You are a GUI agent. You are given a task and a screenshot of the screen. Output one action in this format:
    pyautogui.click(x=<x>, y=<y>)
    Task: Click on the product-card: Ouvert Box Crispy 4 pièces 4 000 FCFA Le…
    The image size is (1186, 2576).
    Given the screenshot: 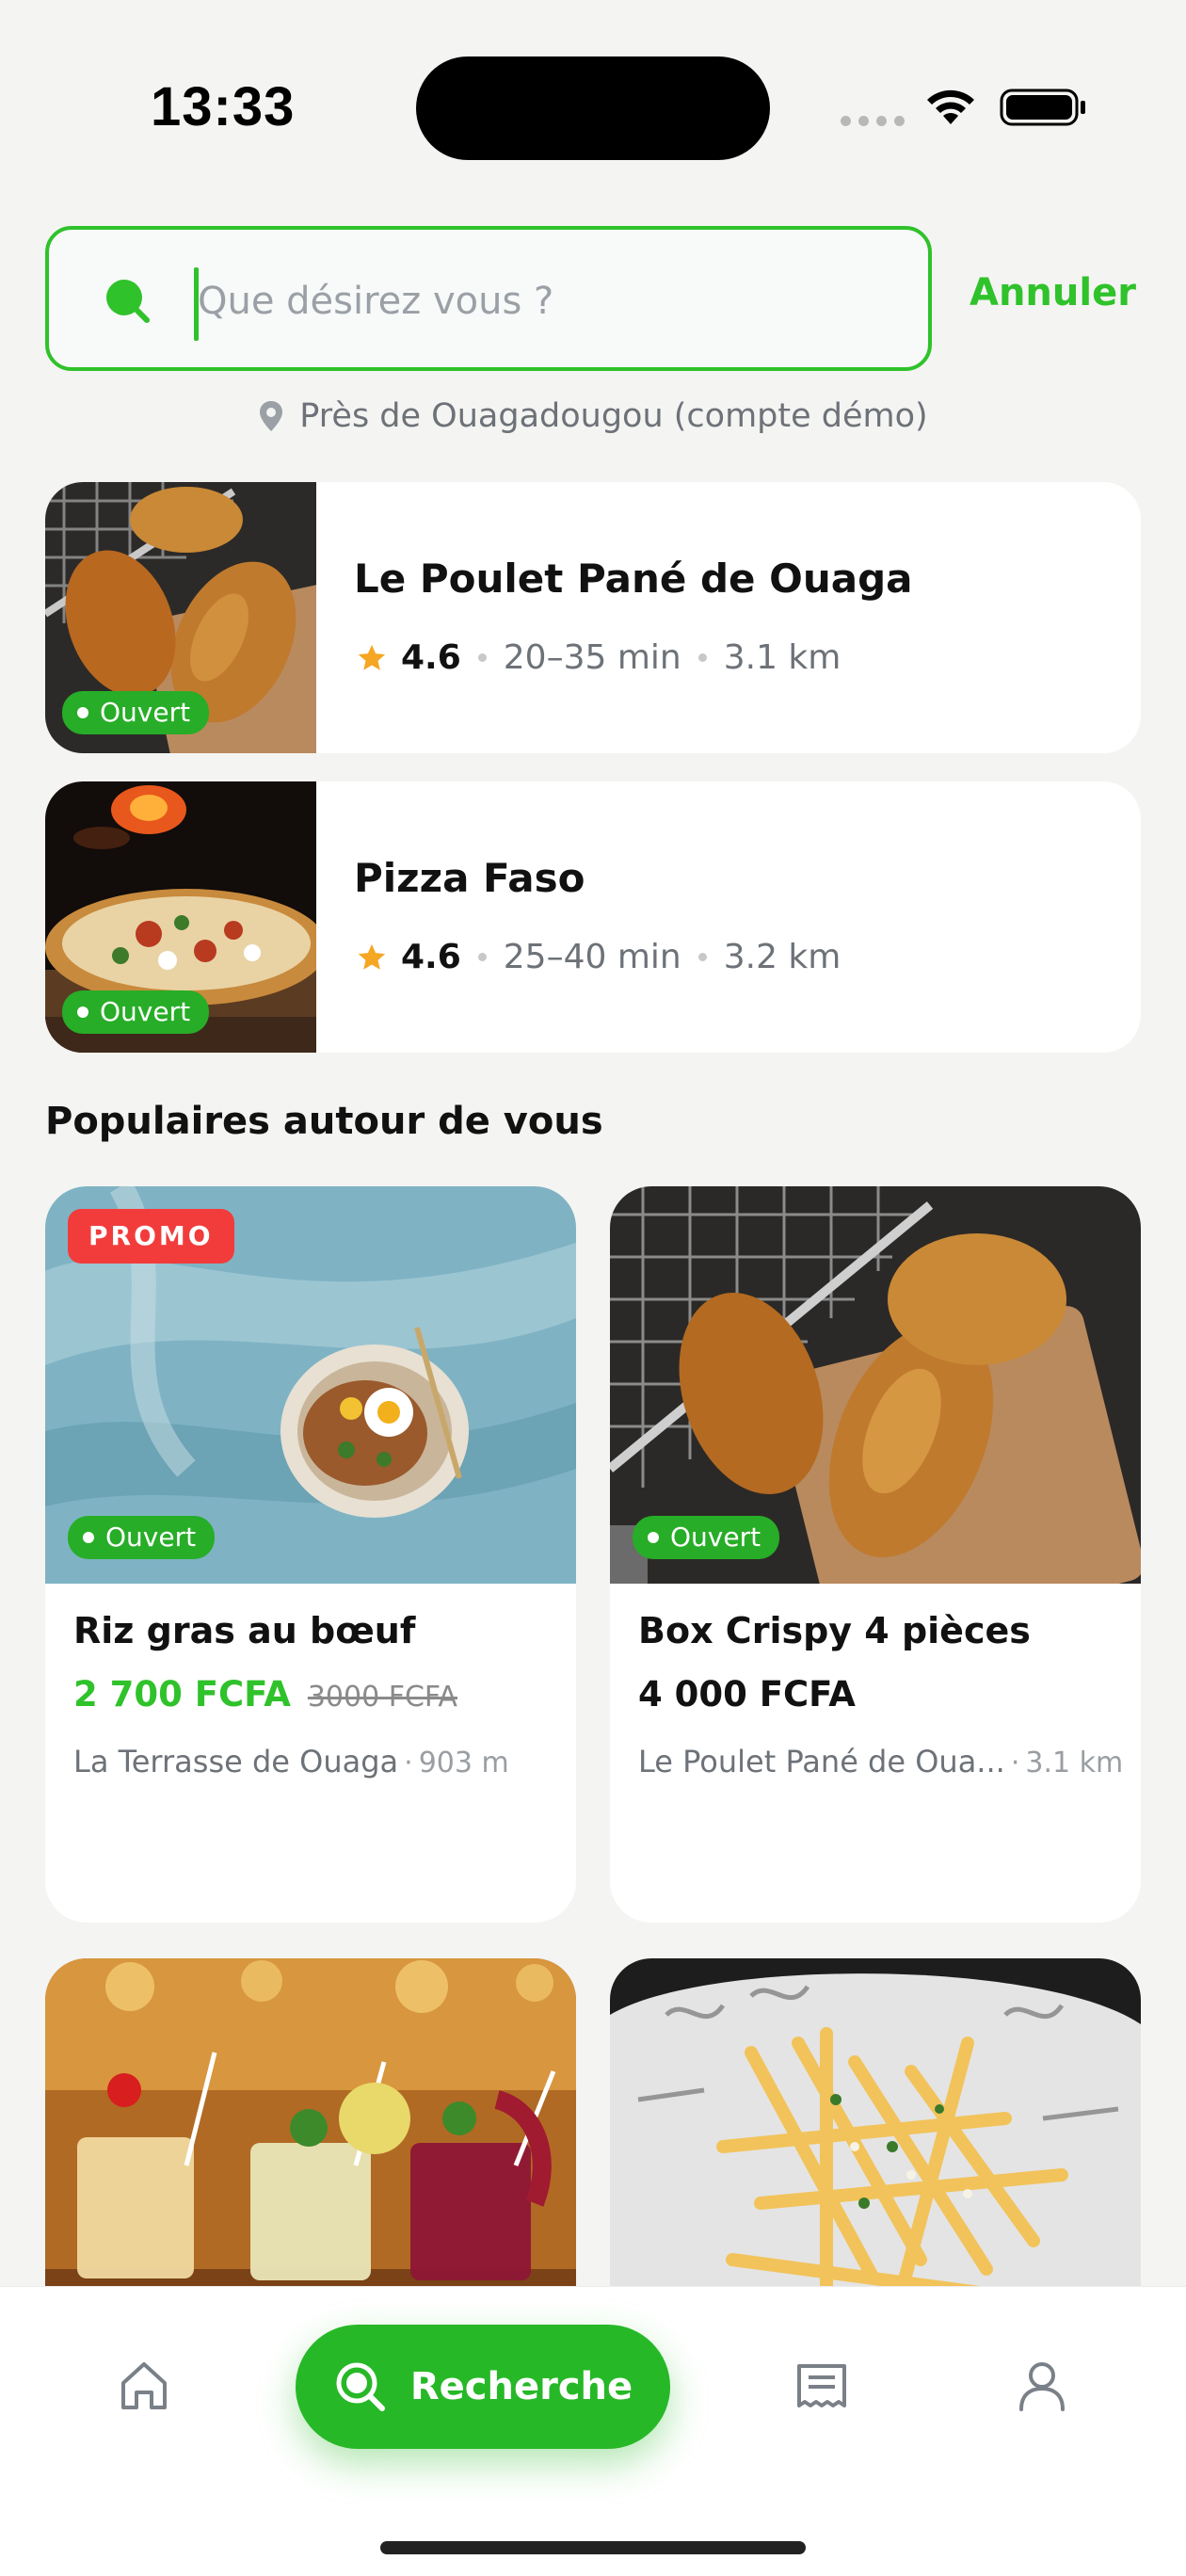 What is the action you would take?
    pyautogui.click(x=875, y=1554)
    